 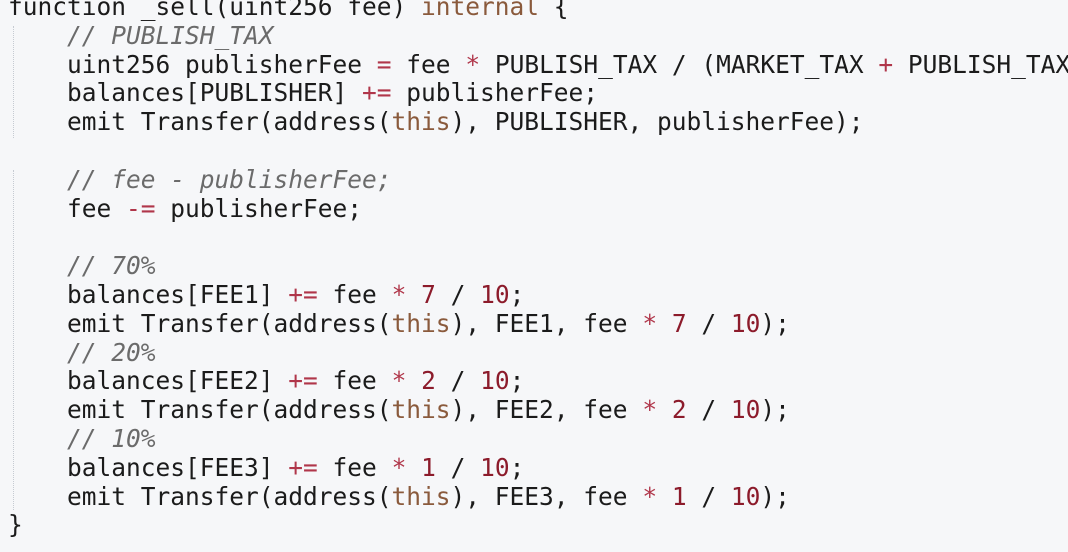 I want to click on code-line: fee -= publisherFee;, so click(x=185, y=208).